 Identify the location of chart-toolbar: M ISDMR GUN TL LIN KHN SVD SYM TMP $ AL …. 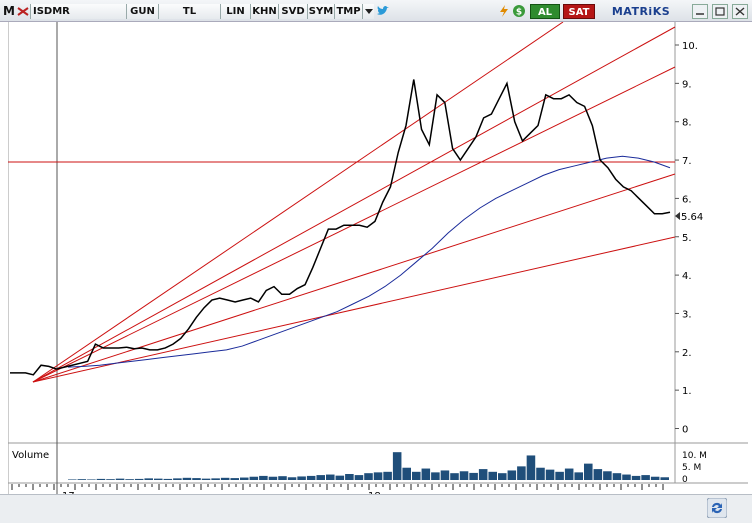
(376, 11).